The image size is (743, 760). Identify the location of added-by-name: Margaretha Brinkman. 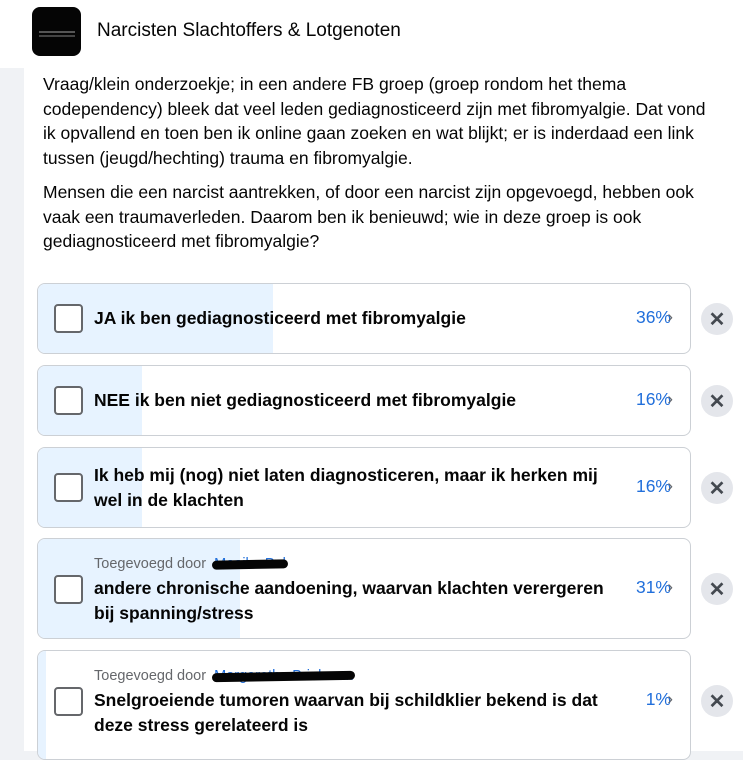
(284, 676).